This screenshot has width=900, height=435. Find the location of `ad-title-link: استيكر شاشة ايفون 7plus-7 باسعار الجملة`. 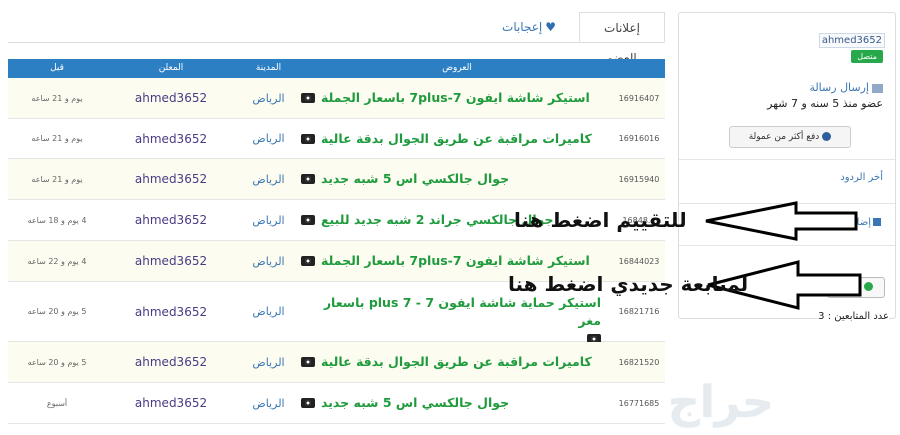

ad-title-link: استيكر شاشة ايفون 7plus-7 باسعار الجملة is located at coordinates (457, 98).